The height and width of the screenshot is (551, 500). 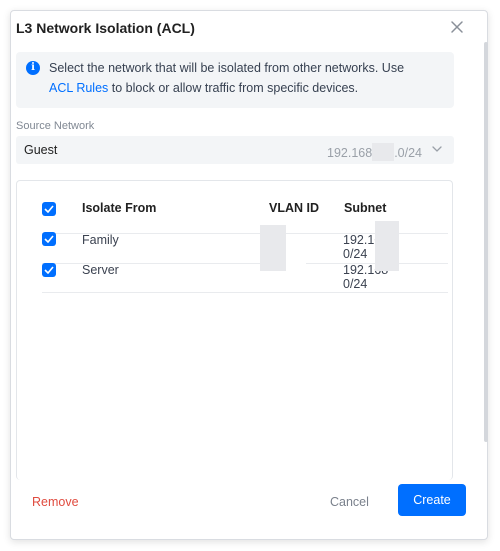 I want to click on table-row: Family 192.1680/24, so click(x=218, y=242).